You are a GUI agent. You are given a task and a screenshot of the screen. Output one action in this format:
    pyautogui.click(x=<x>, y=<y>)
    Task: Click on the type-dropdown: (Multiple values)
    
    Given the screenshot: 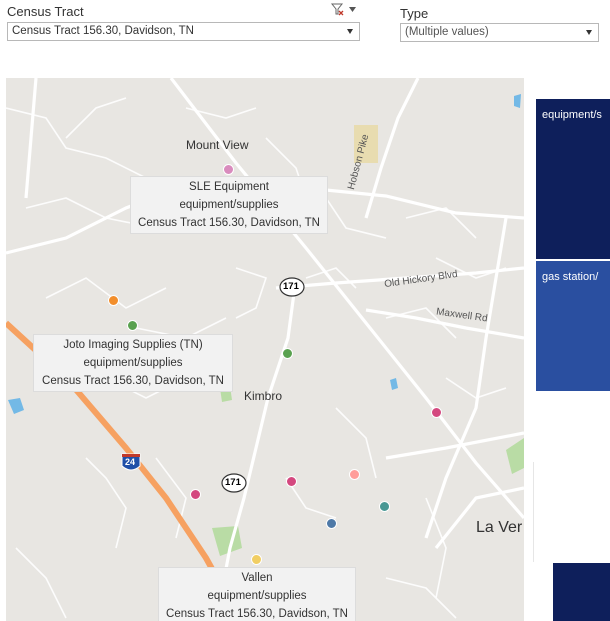 What is the action you would take?
    pyautogui.click(x=499, y=32)
    